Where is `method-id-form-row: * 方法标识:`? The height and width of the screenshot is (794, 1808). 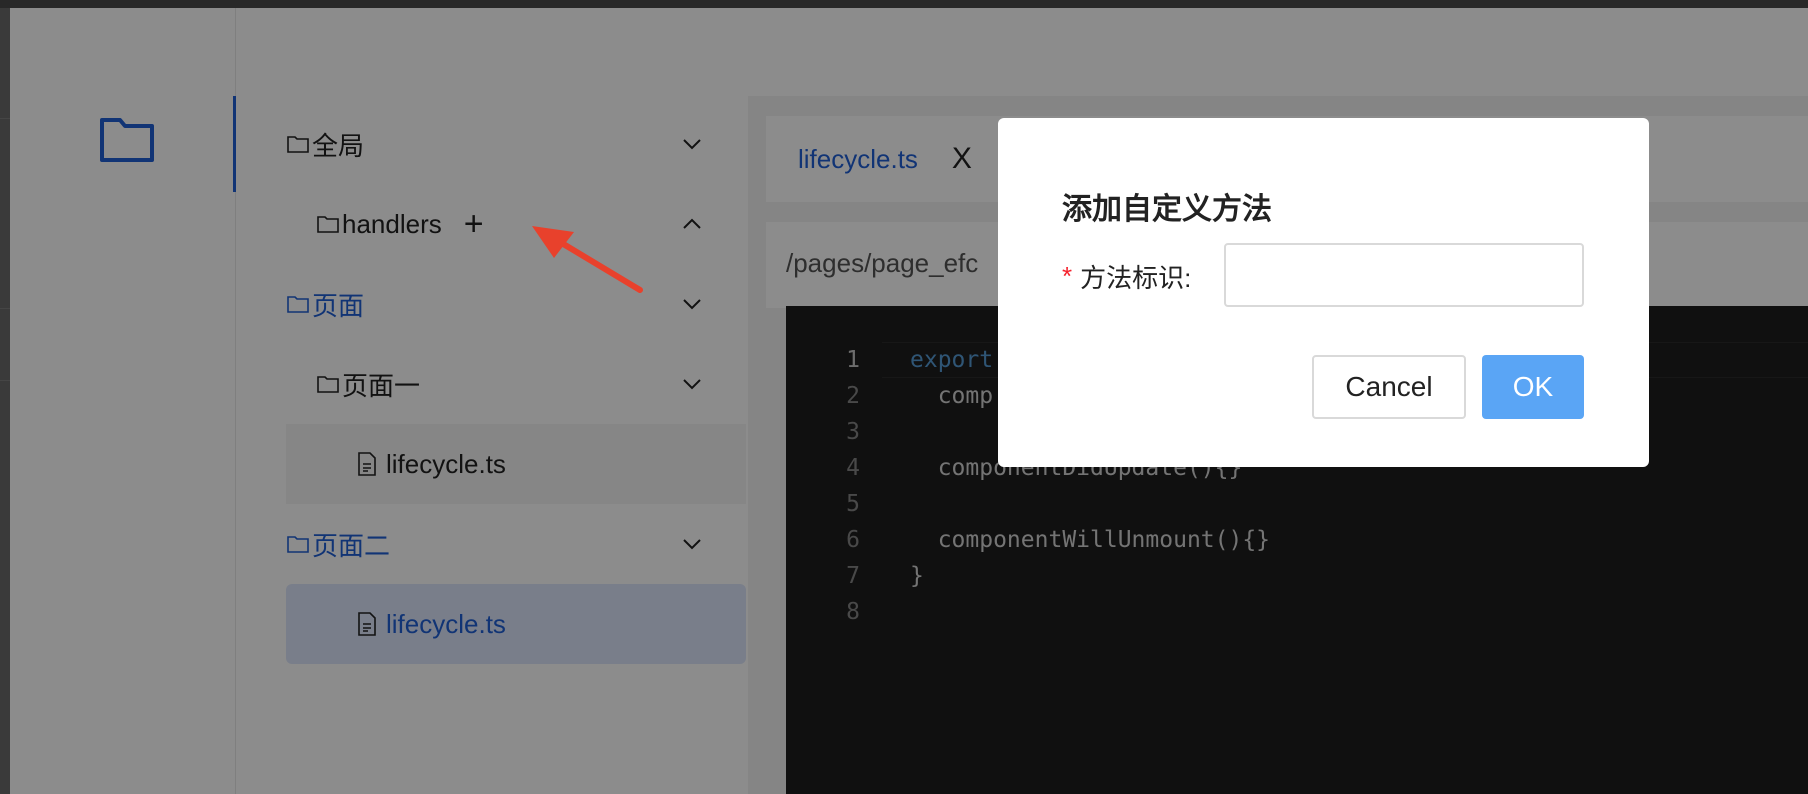
method-id-form-row: * 方法标识: is located at coordinates (1126, 276).